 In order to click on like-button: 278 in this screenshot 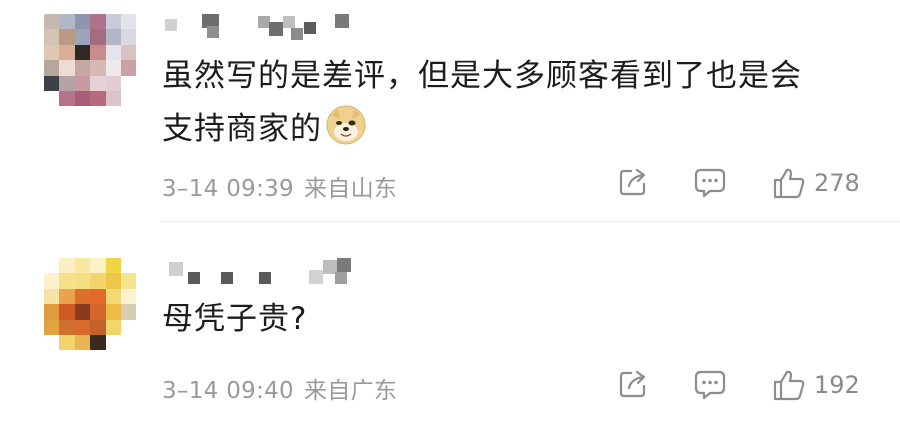, I will do `click(816, 183)`.